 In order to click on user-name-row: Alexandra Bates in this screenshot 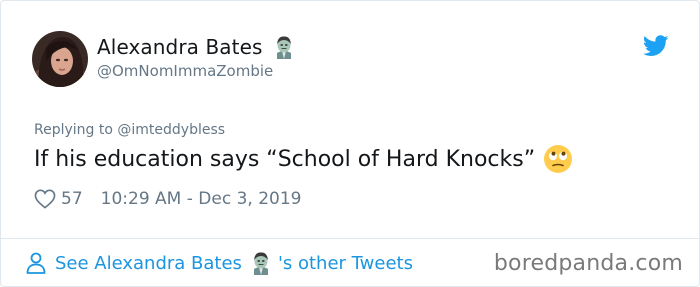, I will do `click(196, 47)`.